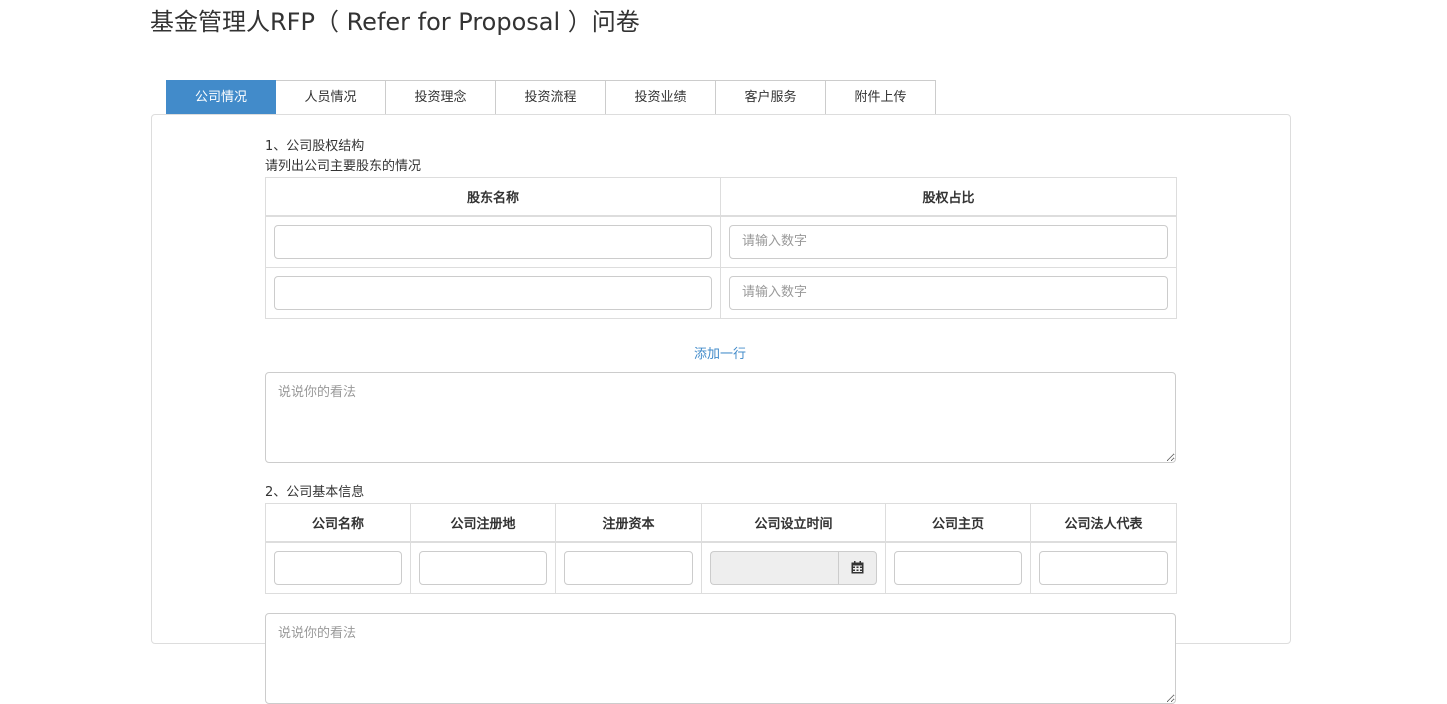 Image resolution: width=1447 pixels, height=704 pixels. What do you see at coordinates (395, 22) in the screenshot?
I see `page-title: 基金管理人RFP（ Refer for Proposal ）问卷` at bounding box center [395, 22].